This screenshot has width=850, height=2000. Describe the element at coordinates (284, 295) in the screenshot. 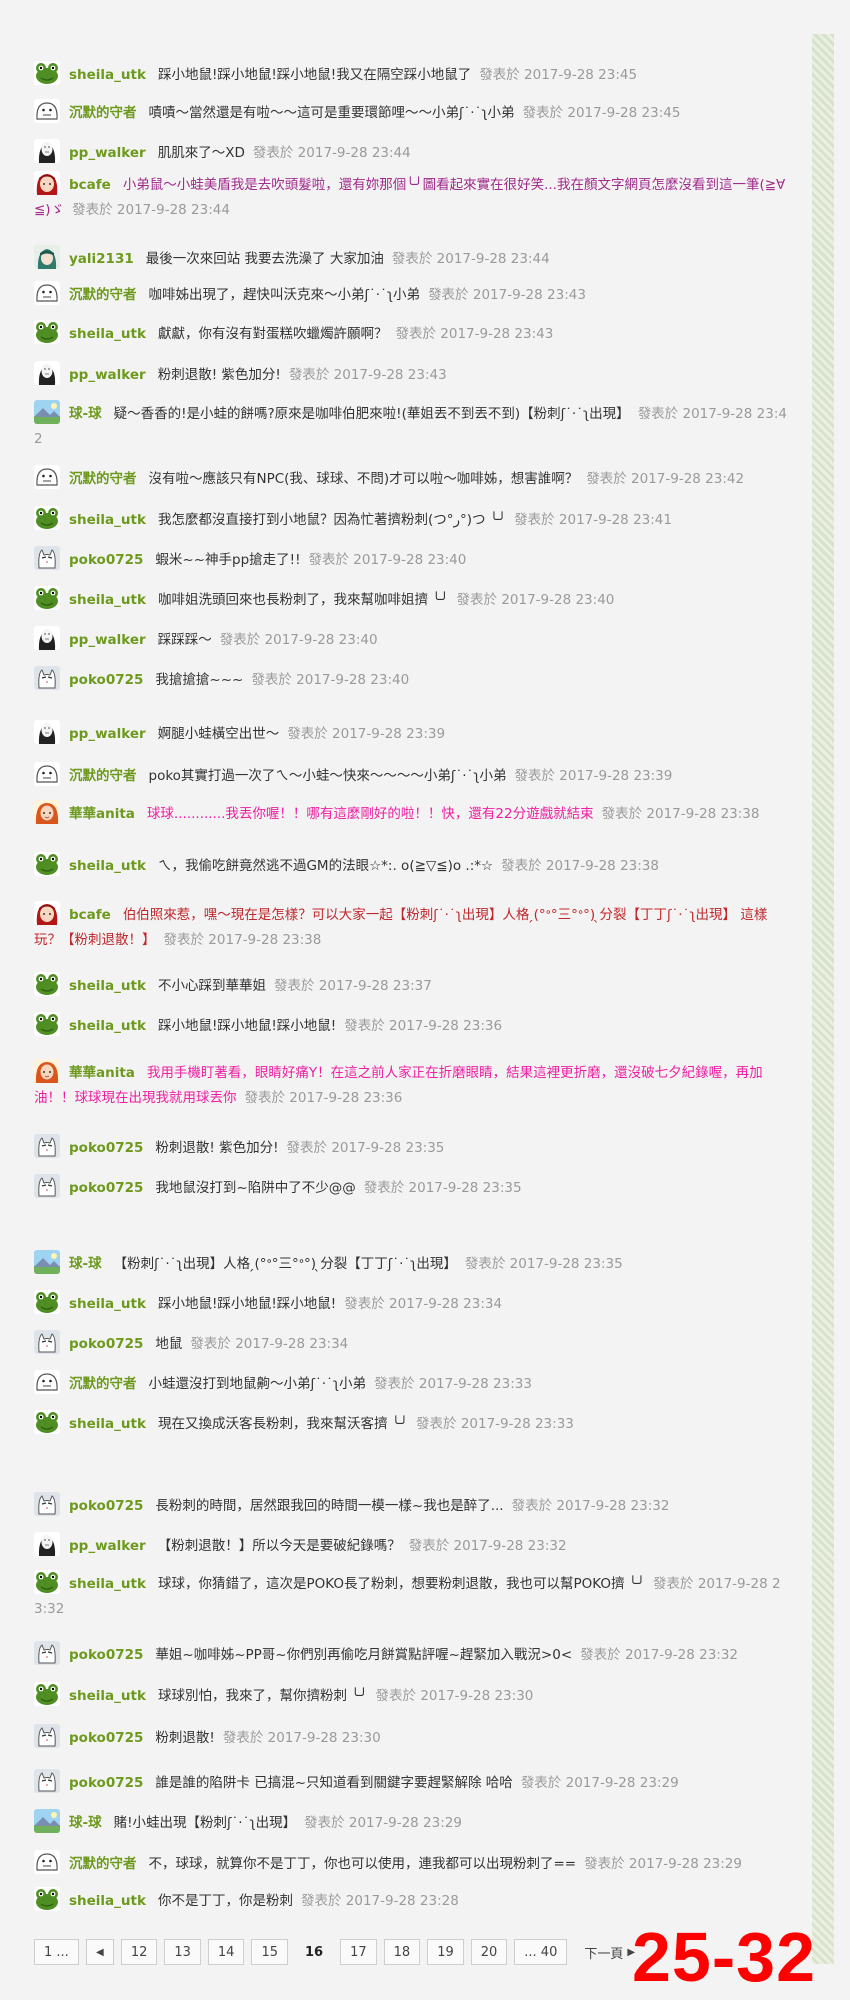

I see `message-text: 咖啡姊出現了，趕快叫沃克來～小弟ʃ˙‧˙ʅ小弟` at that location.